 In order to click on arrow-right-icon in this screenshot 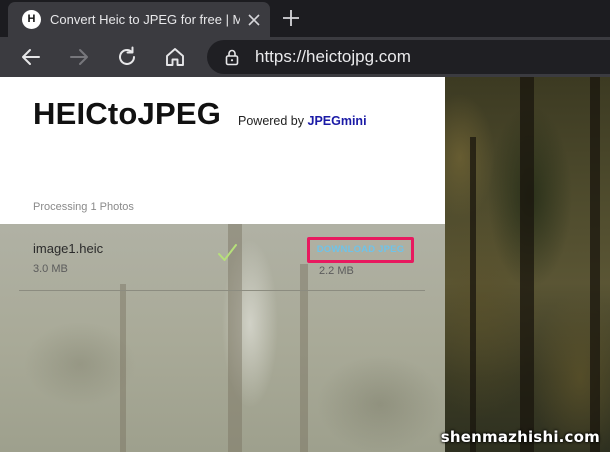, I will do `click(79, 57)`.